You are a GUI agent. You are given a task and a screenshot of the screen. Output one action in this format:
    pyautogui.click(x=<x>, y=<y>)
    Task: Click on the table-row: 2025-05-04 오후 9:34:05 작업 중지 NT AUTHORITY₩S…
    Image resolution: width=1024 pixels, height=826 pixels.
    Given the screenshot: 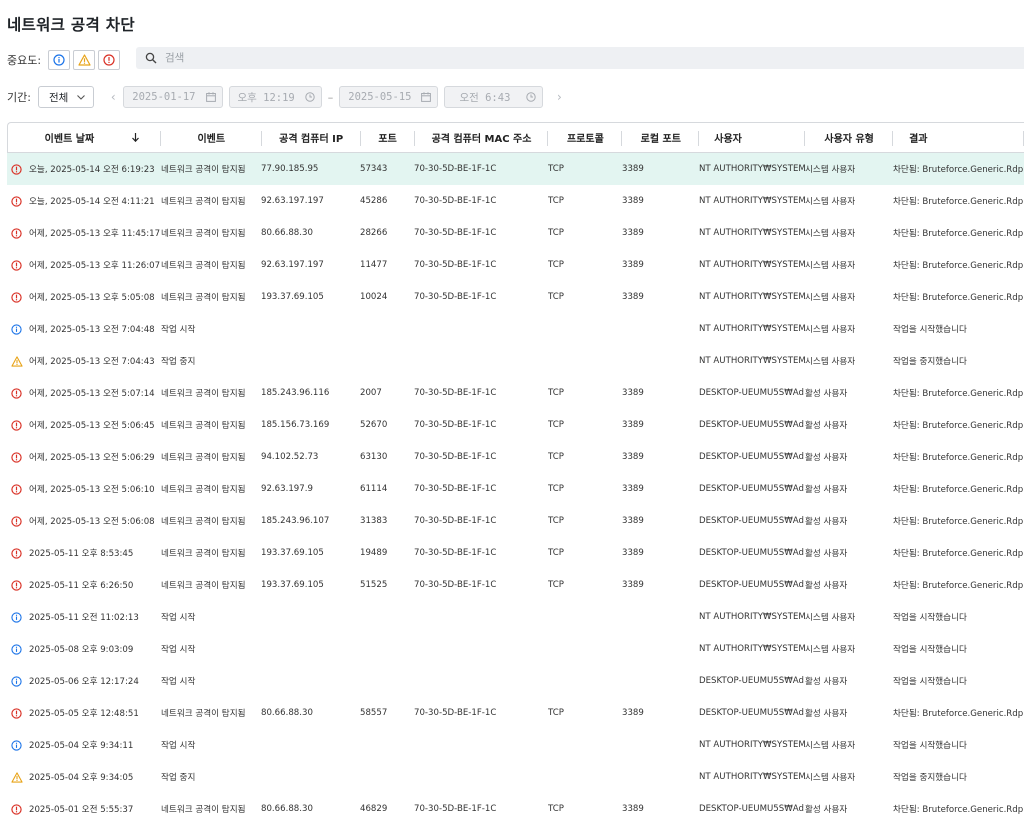 What is the action you would take?
    pyautogui.click(x=515, y=777)
    